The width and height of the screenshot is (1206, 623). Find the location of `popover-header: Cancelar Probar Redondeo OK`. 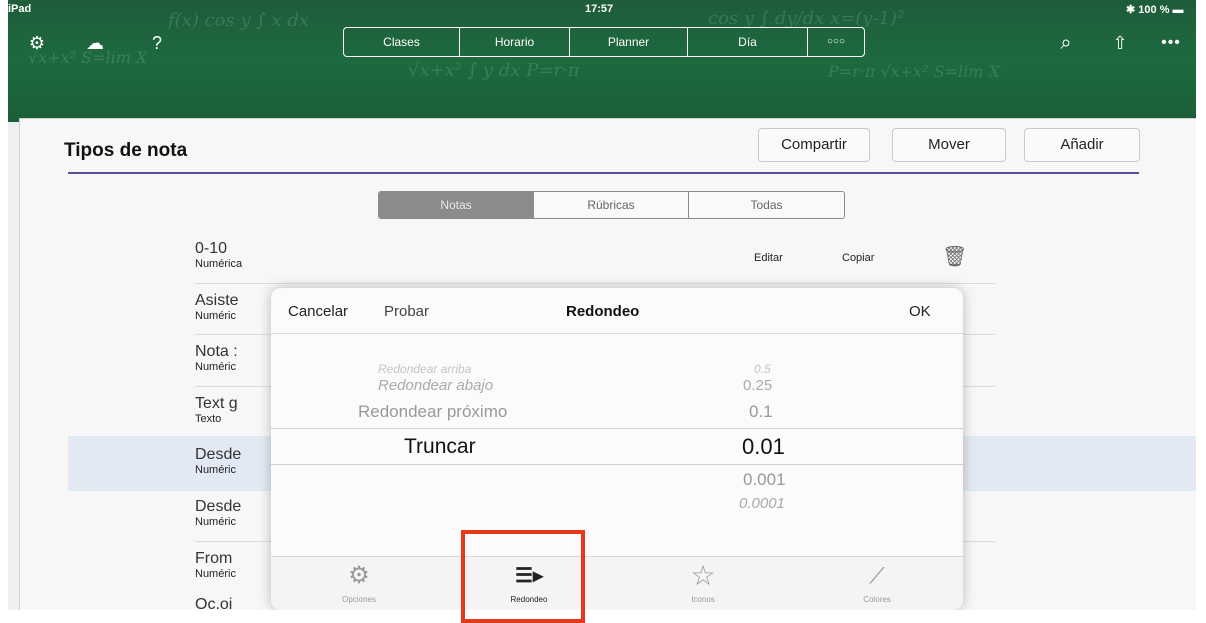

popover-header: Cancelar Probar Redondeo OK is located at coordinates (617, 311).